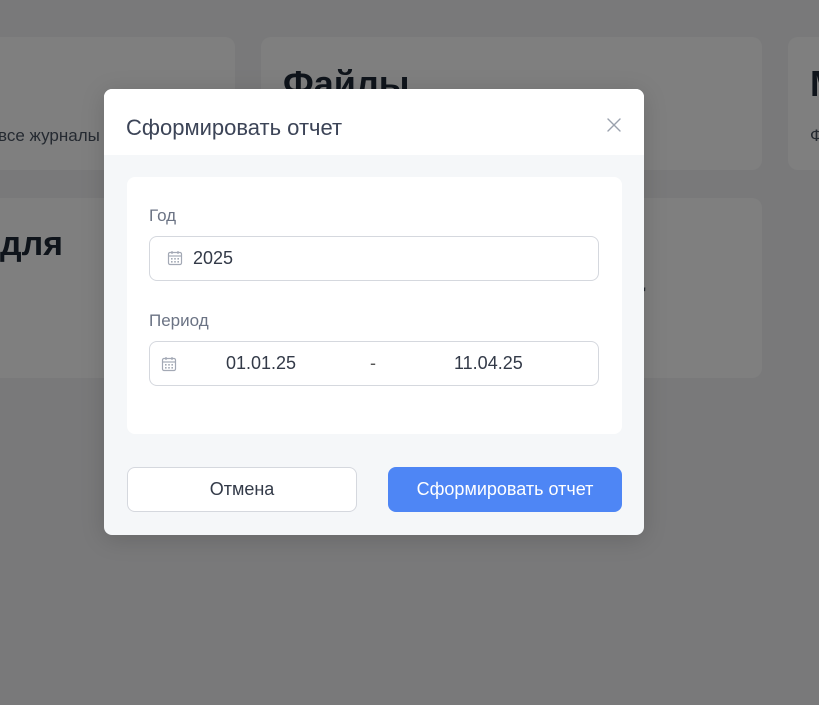 This screenshot has height=705, width=819. I want to click on period-range-input: 01.01.25 - 11.04.25, so click(374, 363).